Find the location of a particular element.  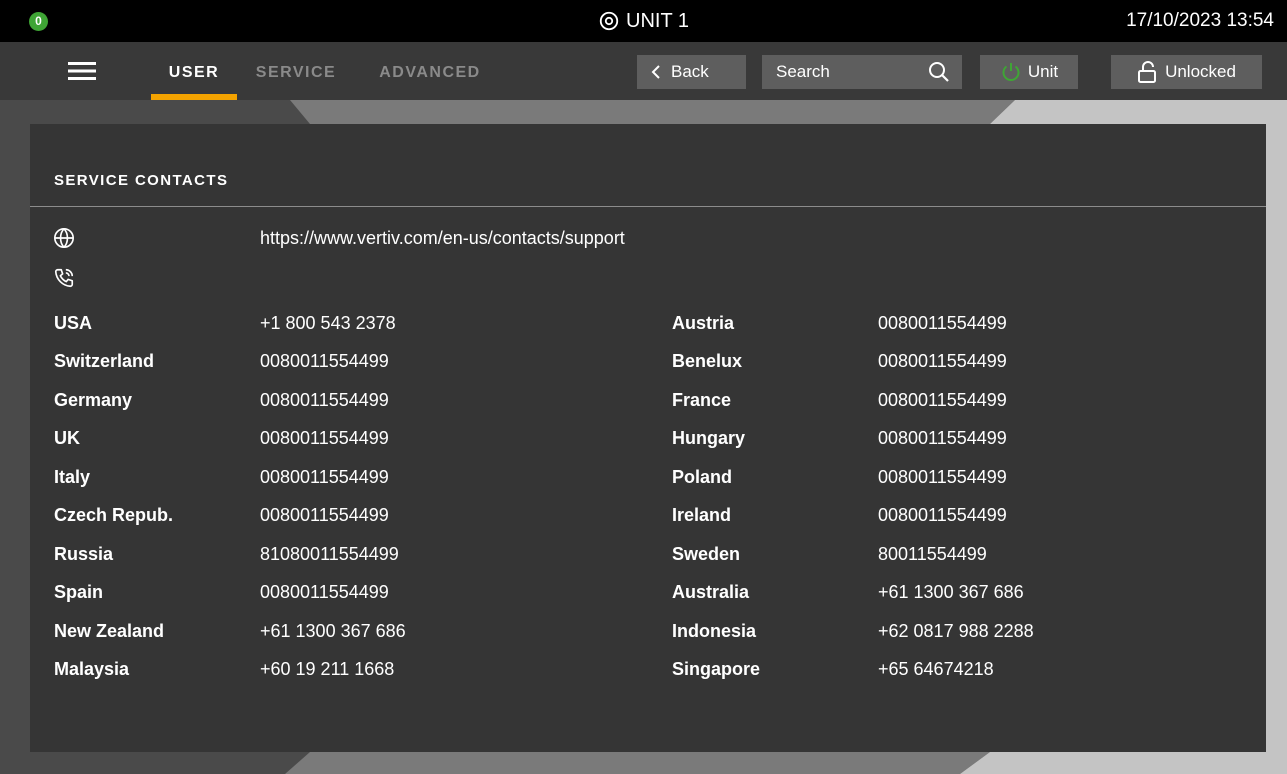

back-button: Back is located at coordinates (691, 72).